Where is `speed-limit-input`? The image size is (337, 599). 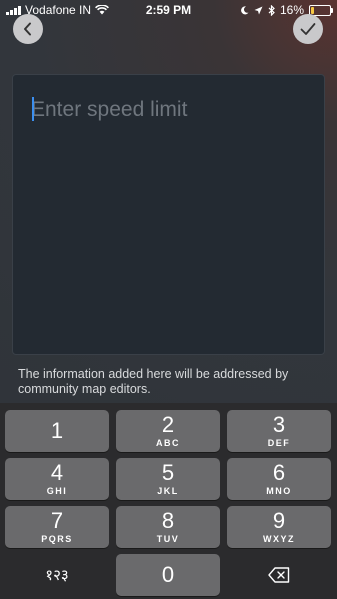
speed-limit-input is located at coordinates (171, 110).